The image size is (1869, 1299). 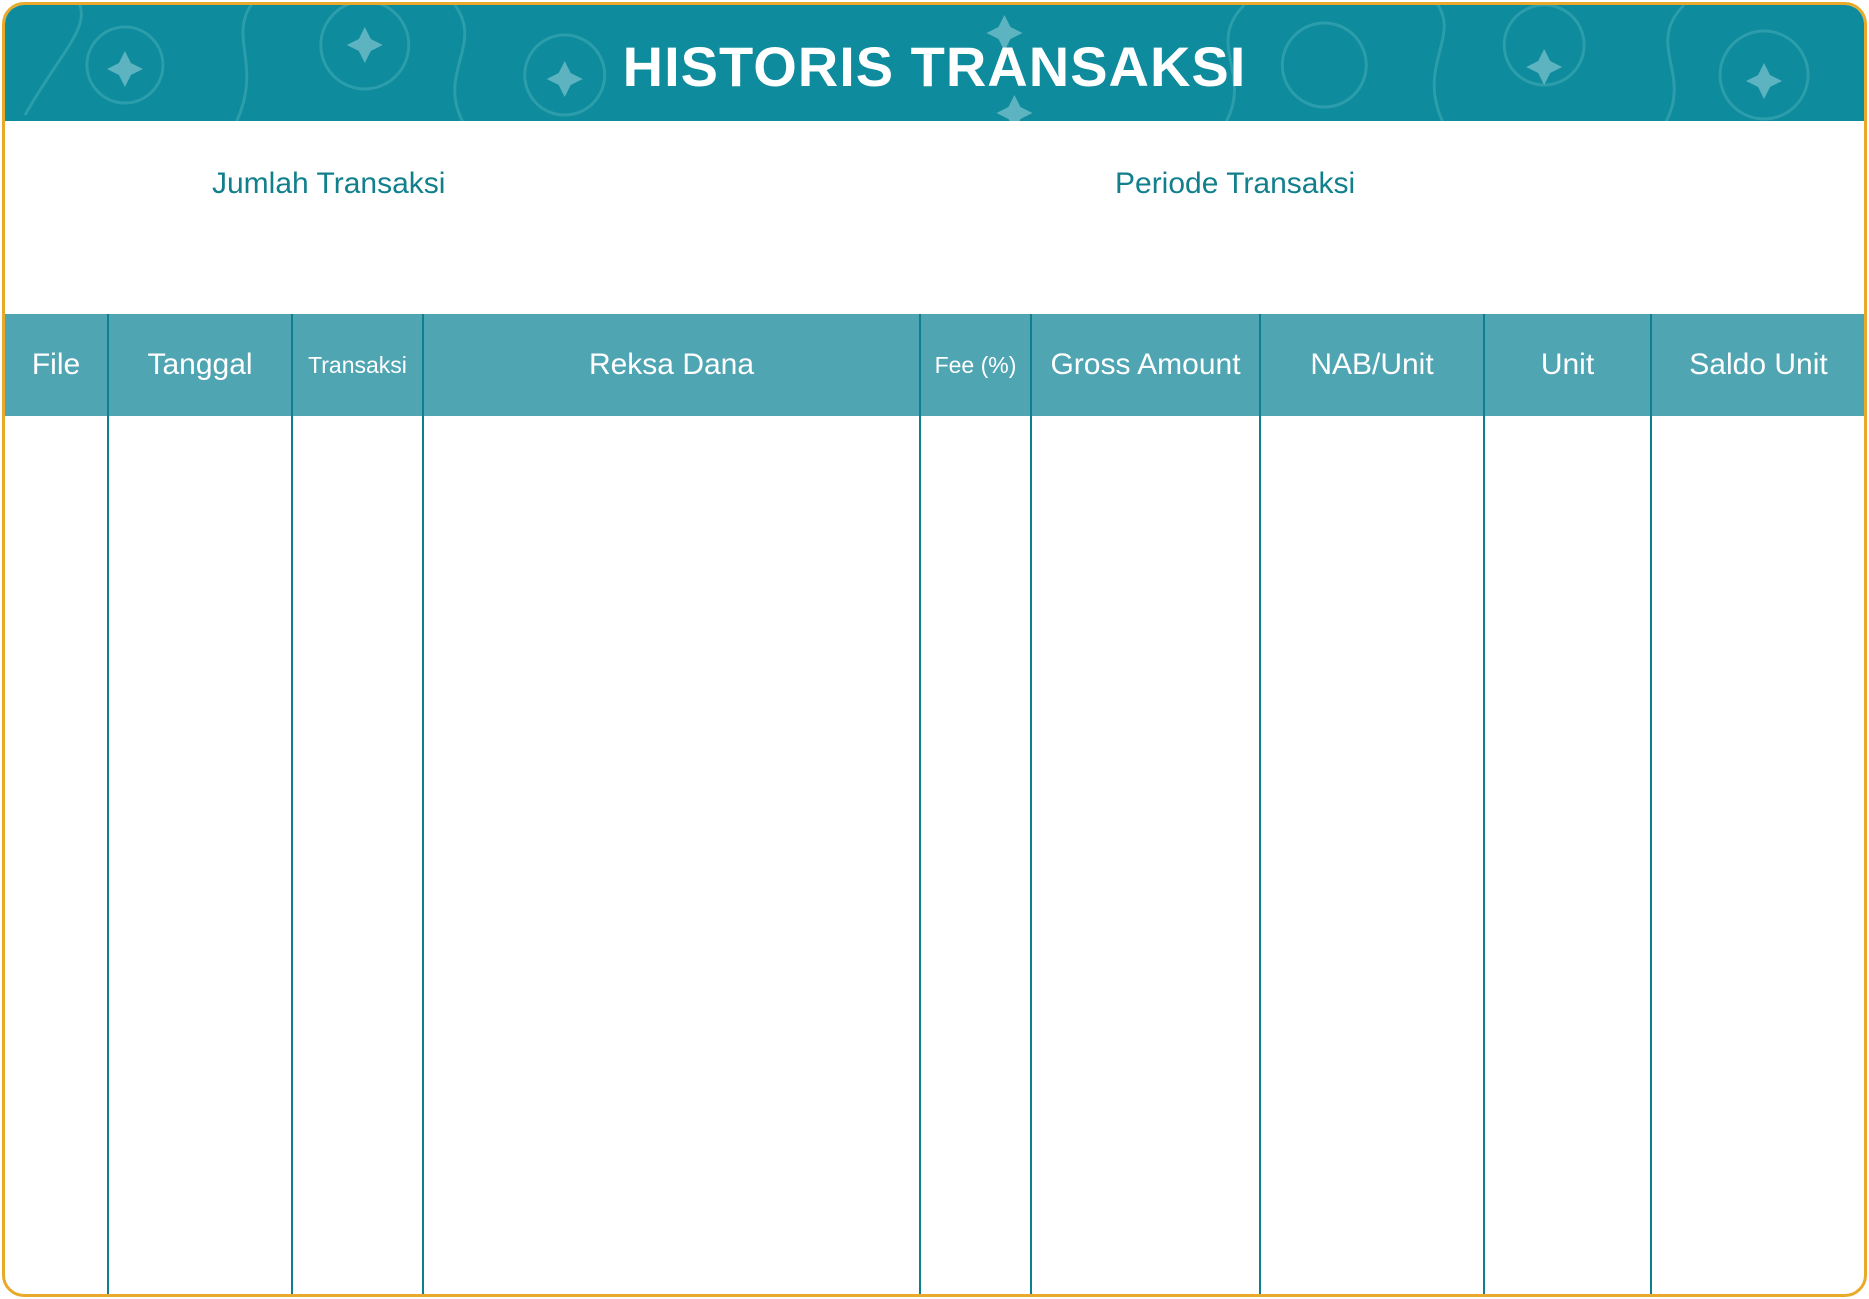 What do you see at coordinates (1757, 365) in the screenshot?
I see `column-header-saldo-unit: Saldo Unit` at bounding box center [1757, 365].